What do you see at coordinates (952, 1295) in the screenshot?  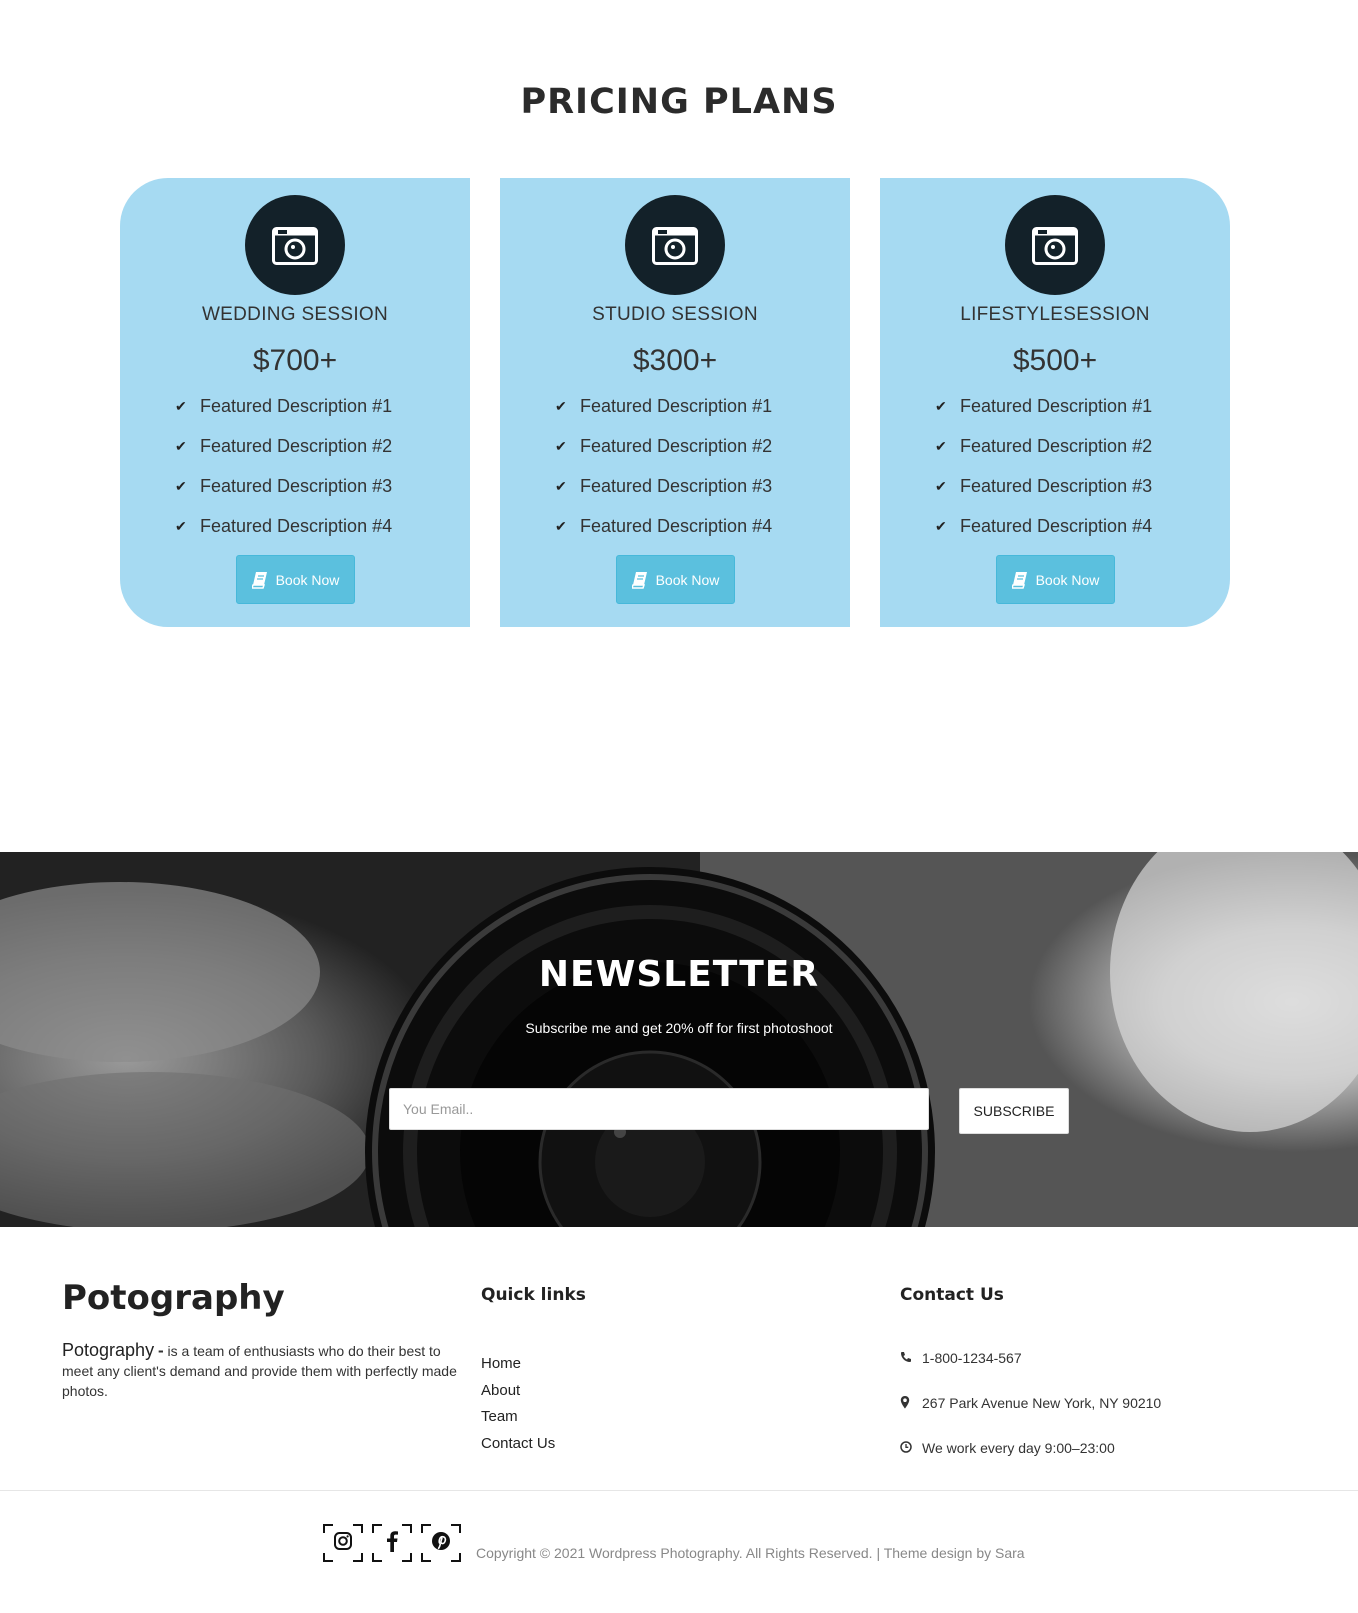 I see `contact-title: Contact Us` at bounding box center [952, 1295].